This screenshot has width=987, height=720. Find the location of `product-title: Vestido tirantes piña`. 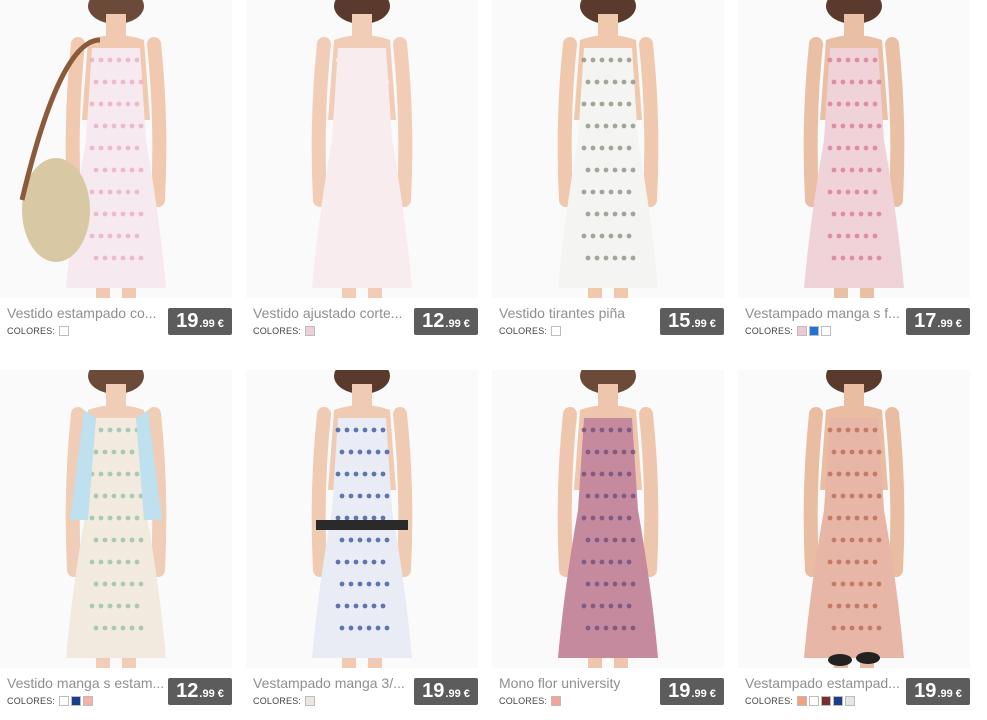

product-title: Vestido tirantes piña is located at coordinates (578, 313).